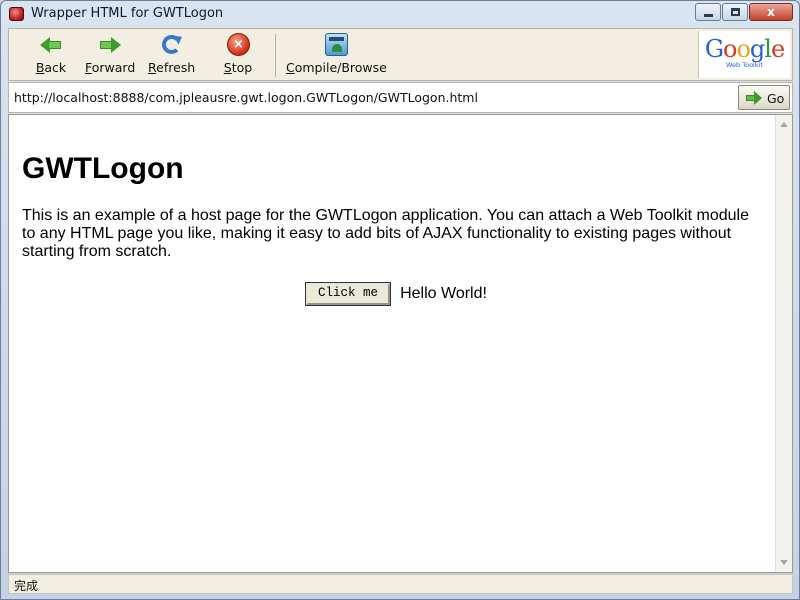 The image size is (800, 600). I want to click on minimize-button, so click(708, 12).